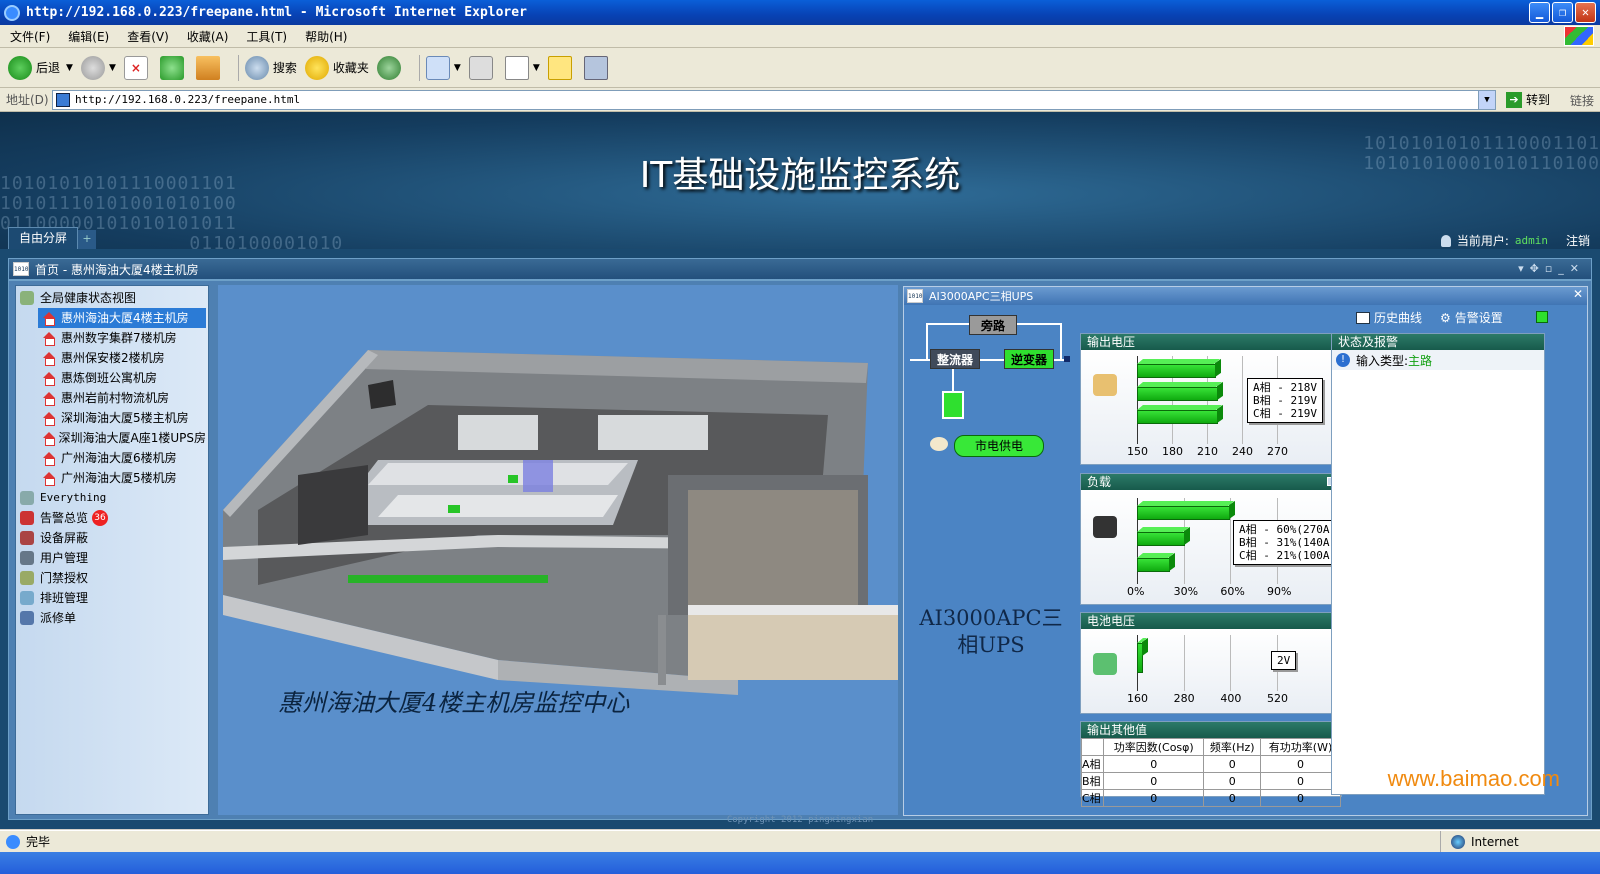 Image resolution: width=1600 pixels, height=874 pixels. I want to click on go-button: ➔ 转到, so click(1528, 99).